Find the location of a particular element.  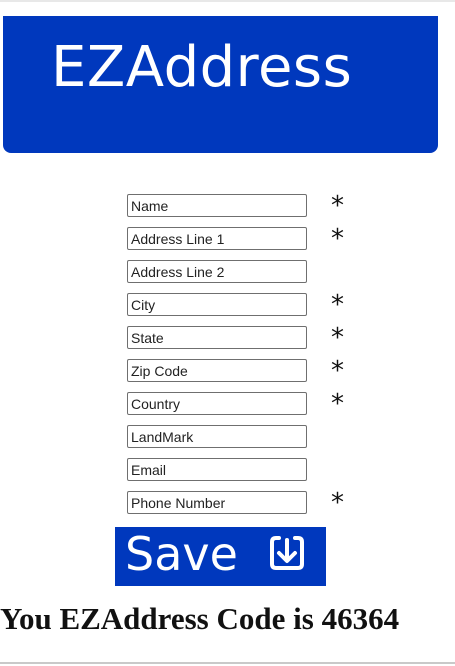

landmark-field is located at coordinates (217, 436).